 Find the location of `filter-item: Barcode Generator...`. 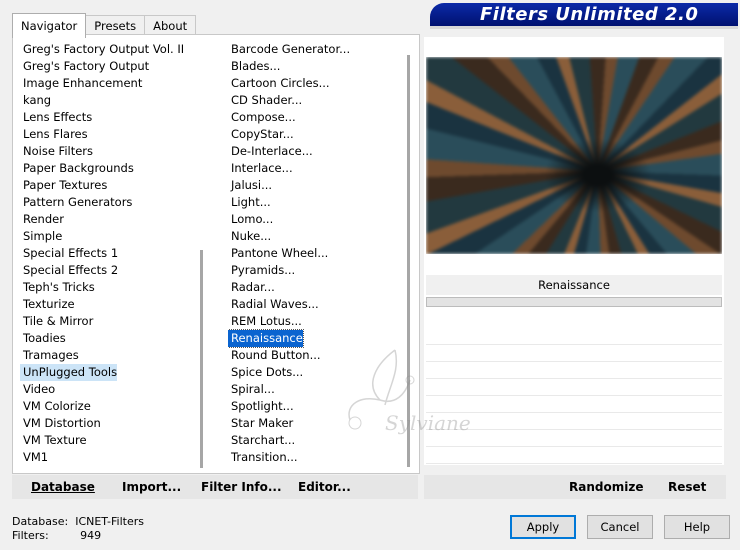

filter-item: Barcode Generator... is located at coordinates (314, 49).